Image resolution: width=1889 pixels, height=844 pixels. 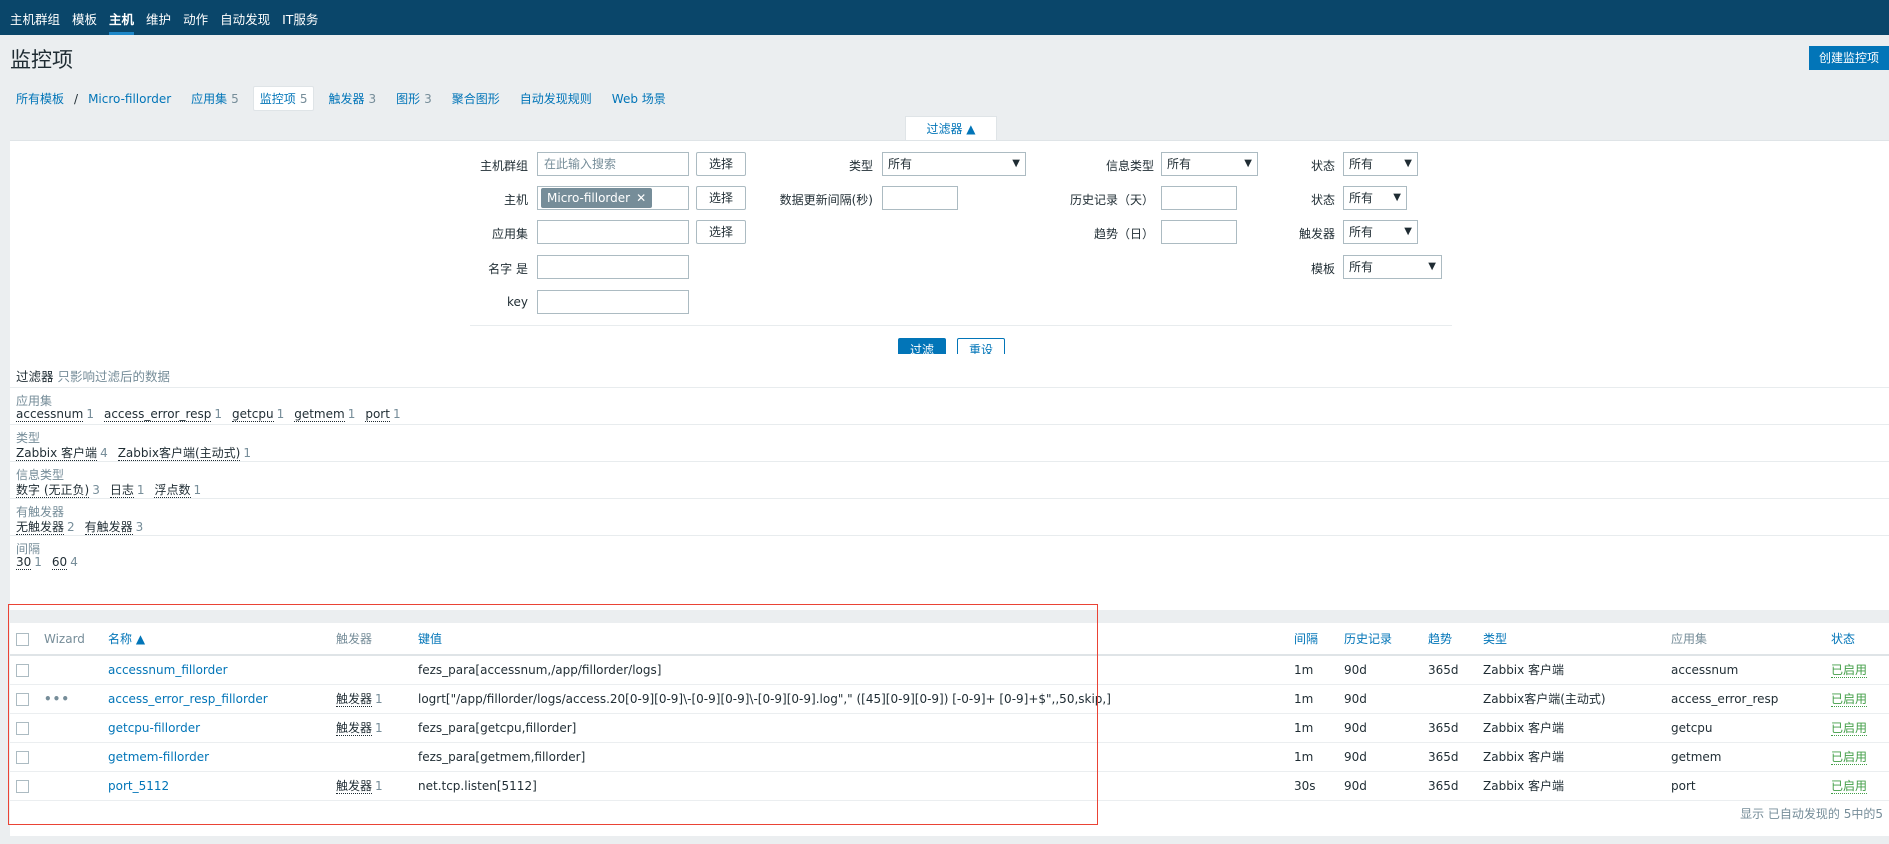 I want to click on subfilter-value-label: 无触发器, so click(x=40, y=527).